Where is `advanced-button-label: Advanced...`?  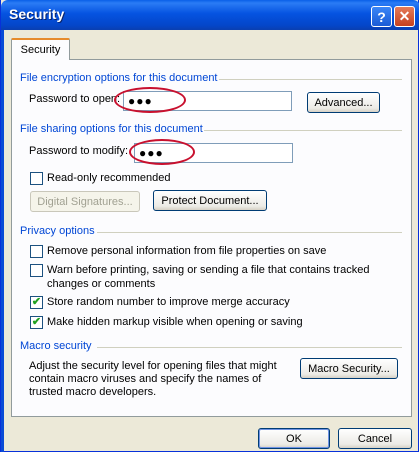 advanced-button-label: Advanced... is located at coordinates (343, 102).